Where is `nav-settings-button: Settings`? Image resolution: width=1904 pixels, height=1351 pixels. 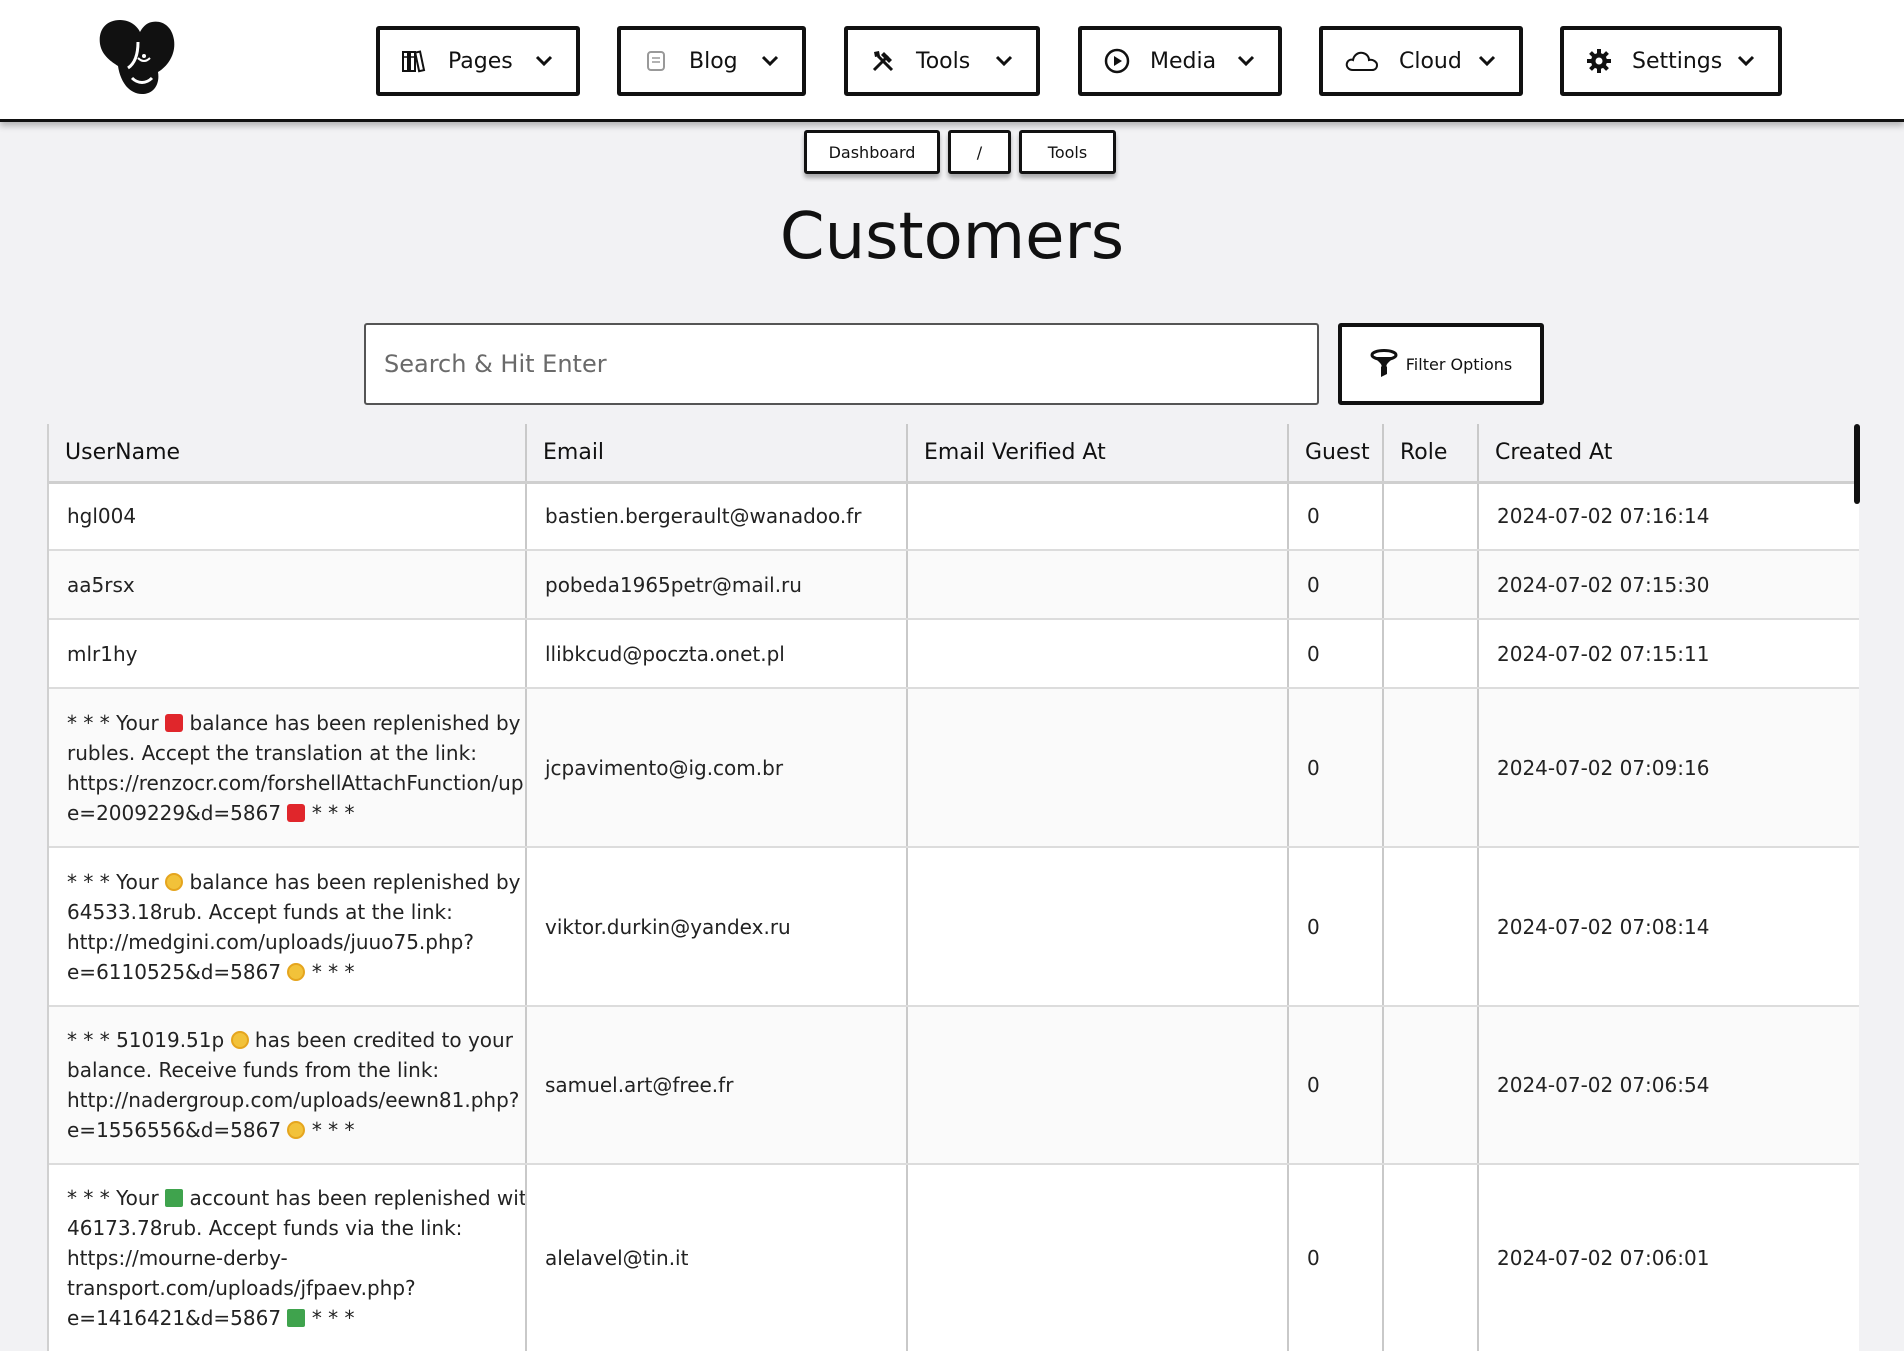 nav-settings-button: Settings is located at coordinates (1671, 61).